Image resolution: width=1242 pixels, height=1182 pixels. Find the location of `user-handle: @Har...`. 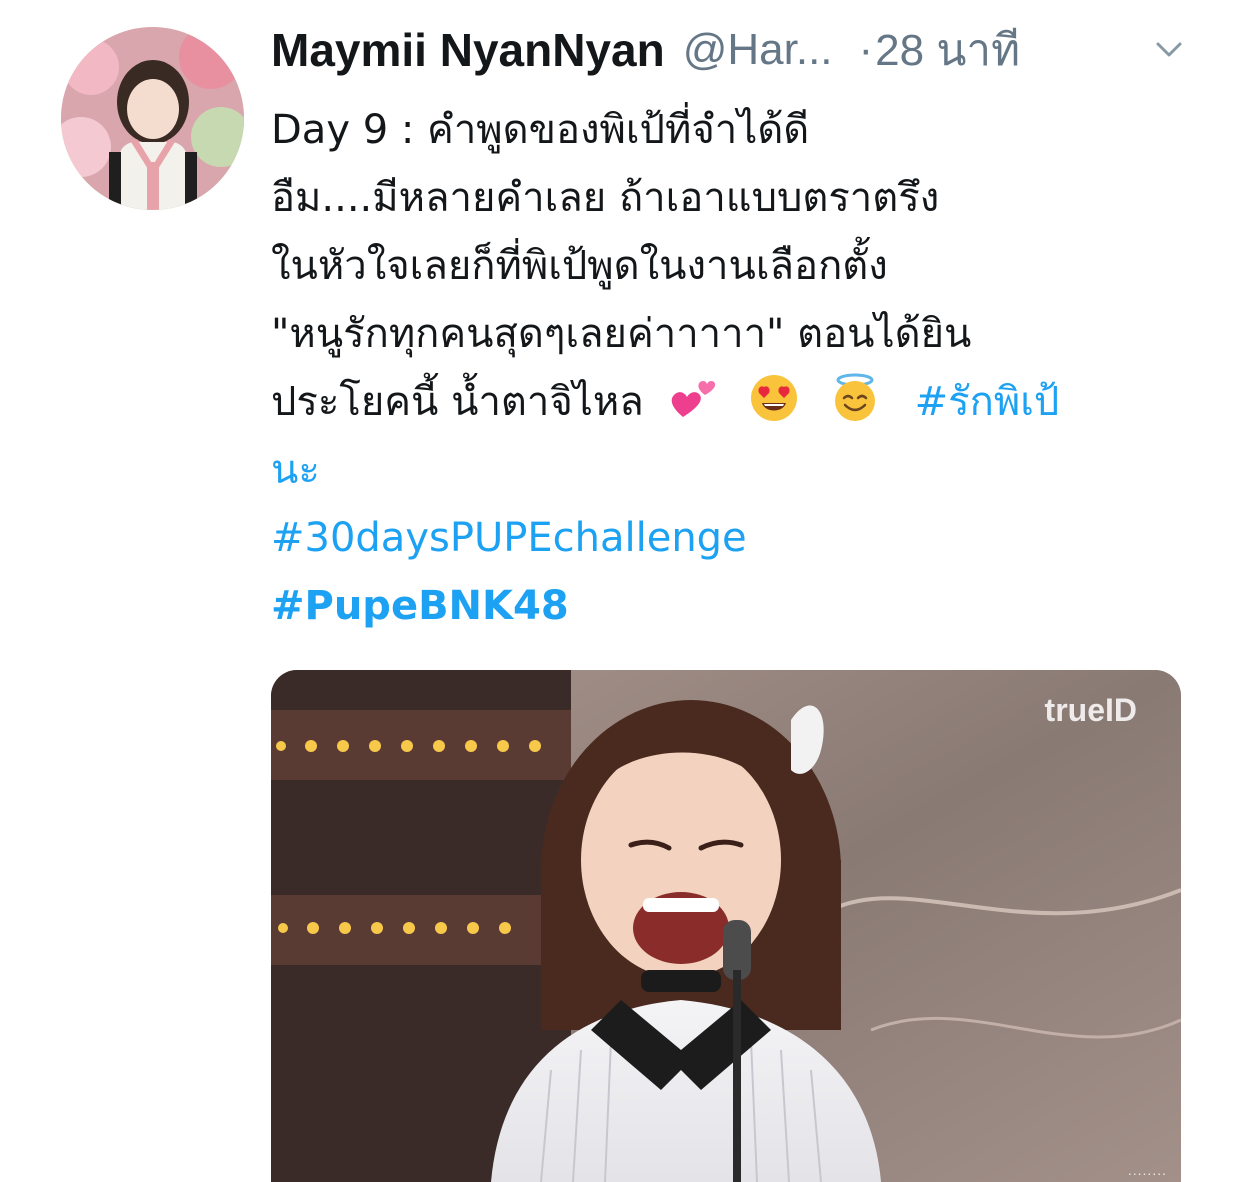

user-handle: @Har... is located at coordinates (758, 50).